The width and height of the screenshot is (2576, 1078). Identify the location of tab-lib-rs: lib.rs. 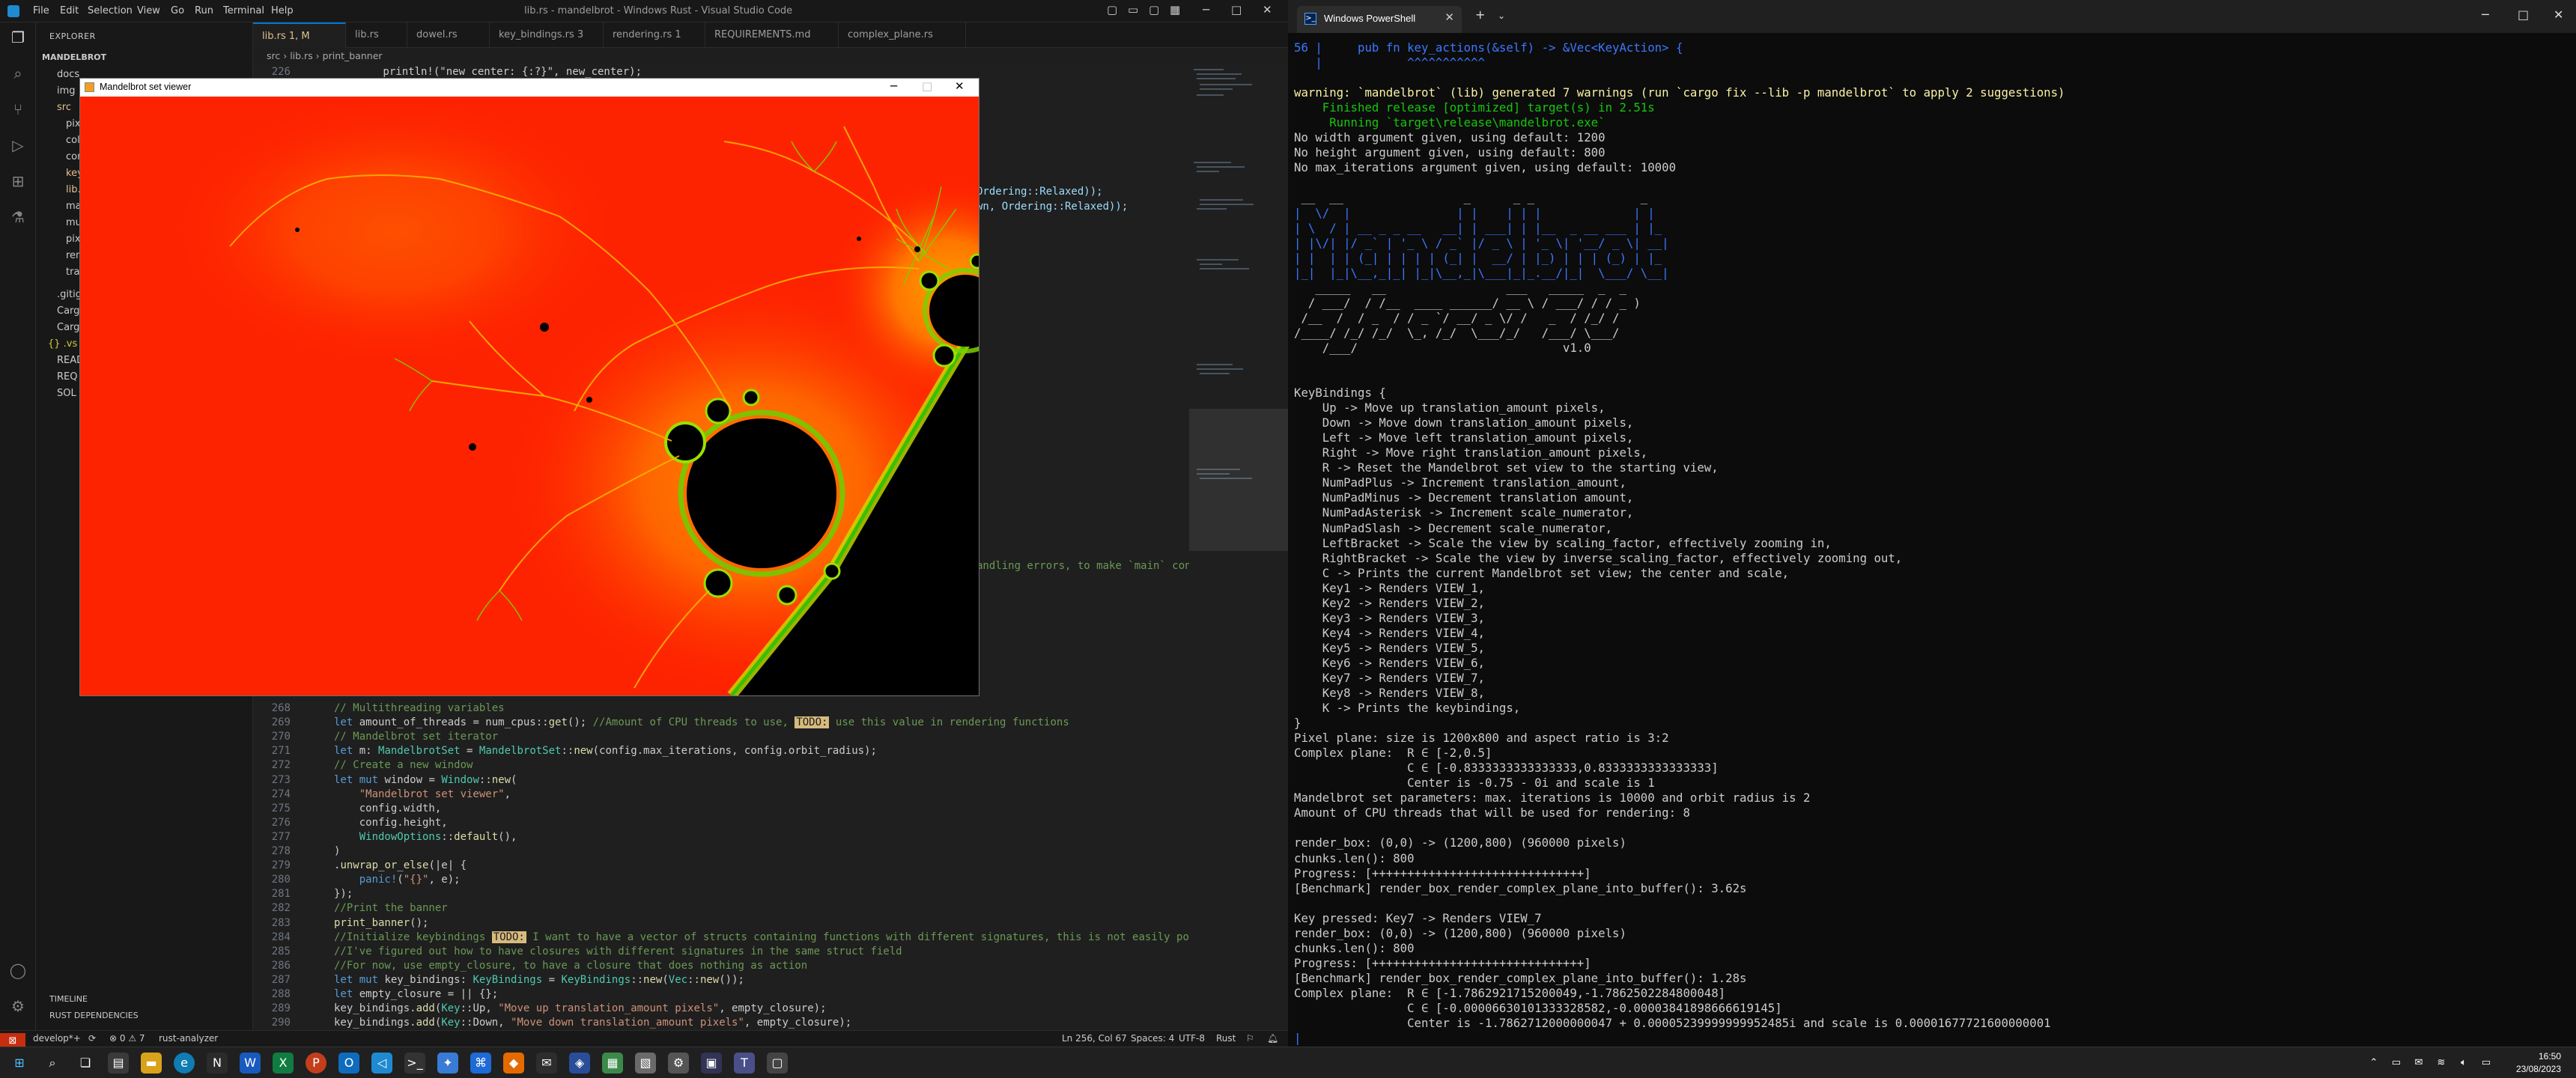
(376, 35).